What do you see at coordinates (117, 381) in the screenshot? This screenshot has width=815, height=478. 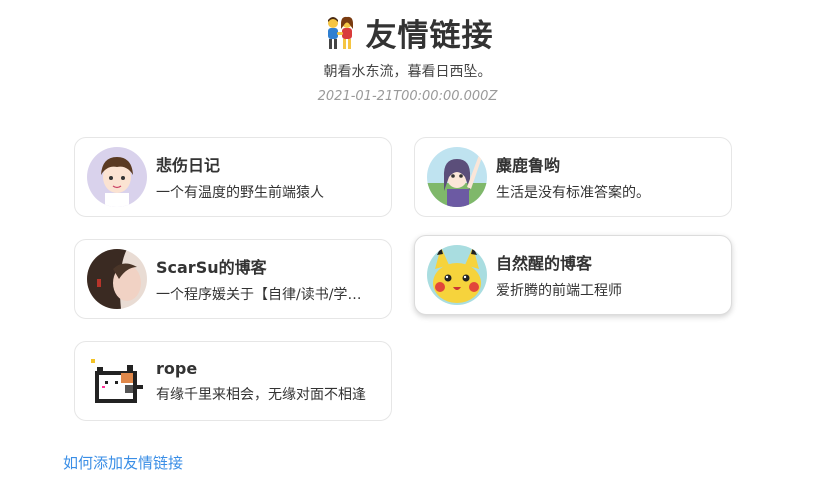 I see `pixel-cat-avatar-icon` at bounding box center [117, 381].